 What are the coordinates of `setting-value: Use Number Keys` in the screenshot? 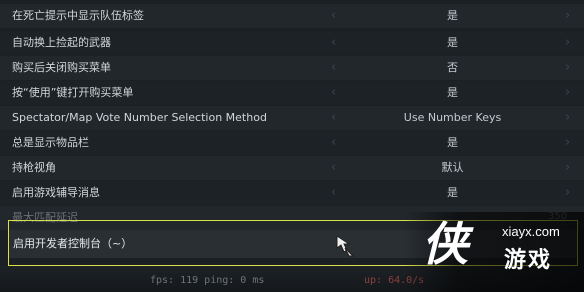 It's located at (452, 117).